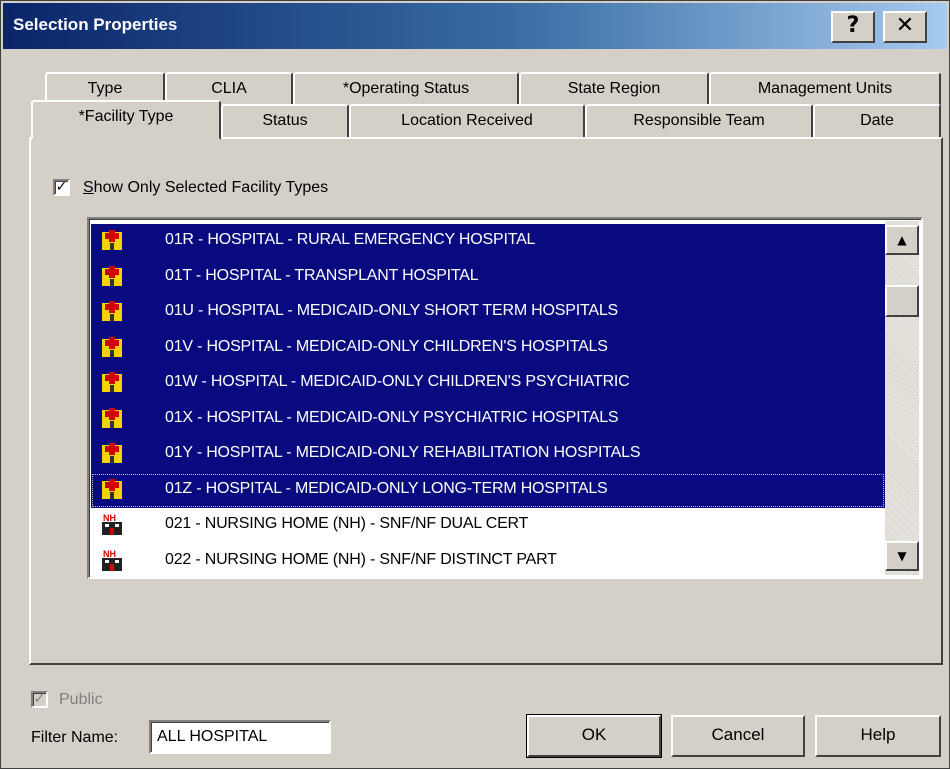 This screenshot has height=769, width=950. Describe the element at coordinates (406, 89) in the screenshot. I see `tab-operating-status: *Operating Status` at that location.